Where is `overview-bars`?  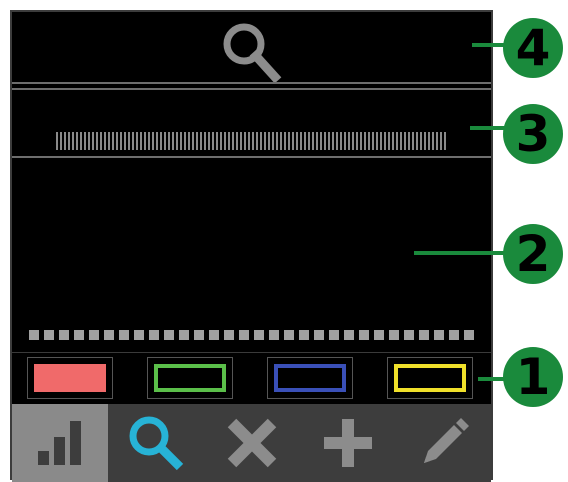
overview-bars is located at coordinates (251, 141).